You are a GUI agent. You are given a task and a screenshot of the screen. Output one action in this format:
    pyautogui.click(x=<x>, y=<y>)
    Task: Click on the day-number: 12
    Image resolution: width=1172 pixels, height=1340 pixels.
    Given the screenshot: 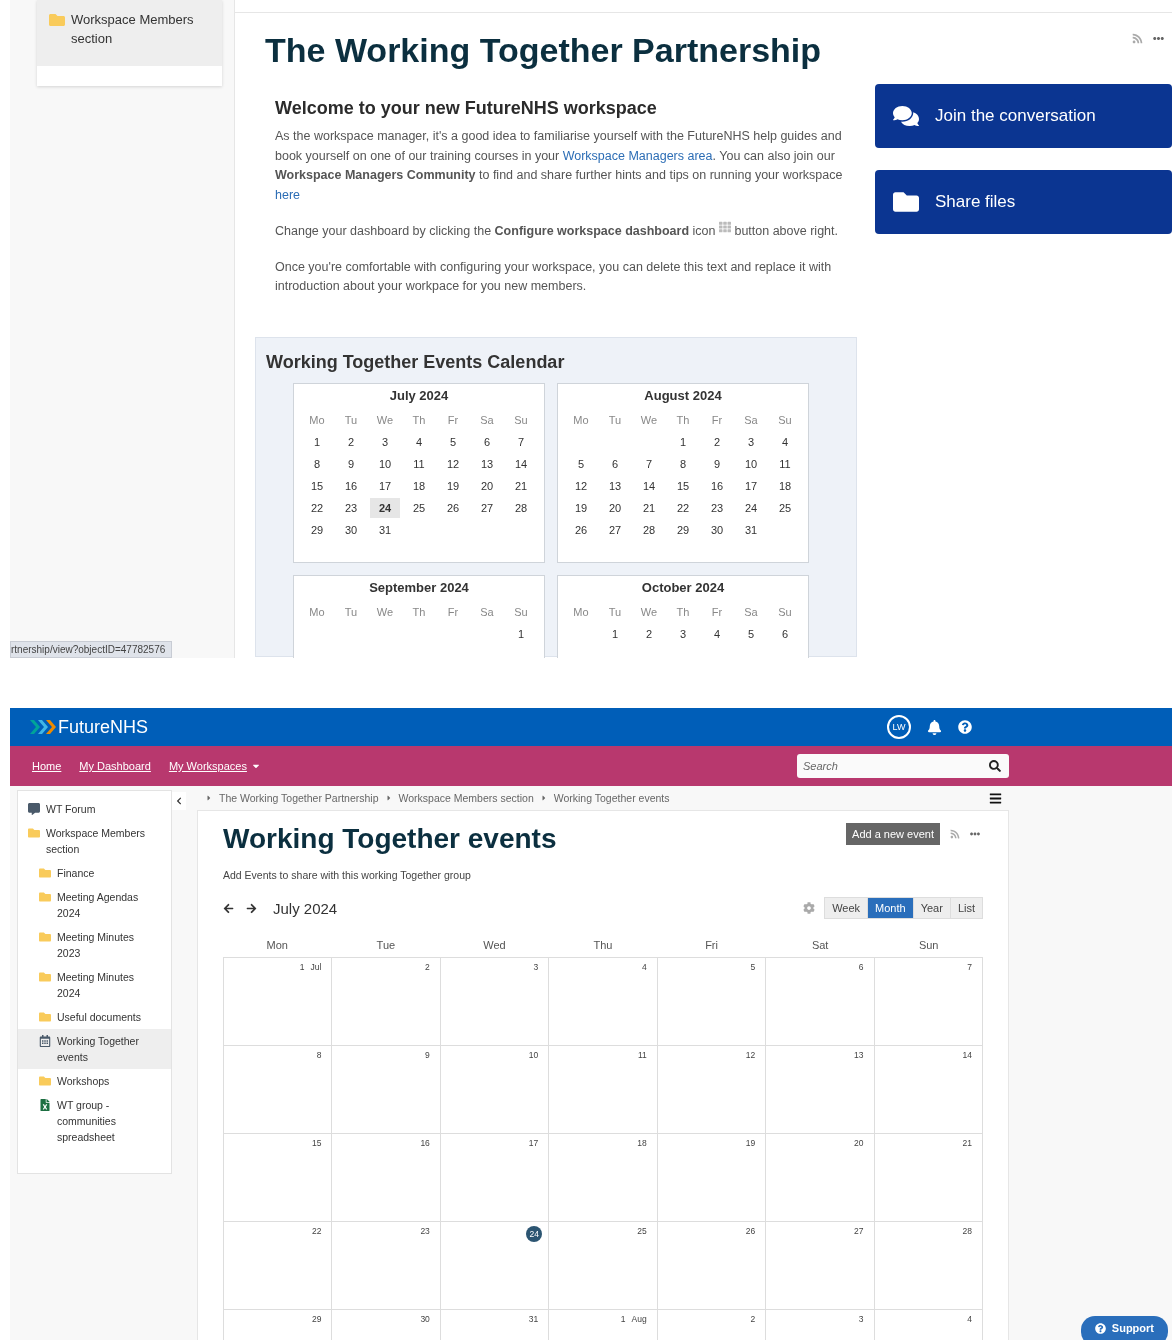 What is the action you would take?
    pyautogui.click(x=581, y=485)
    